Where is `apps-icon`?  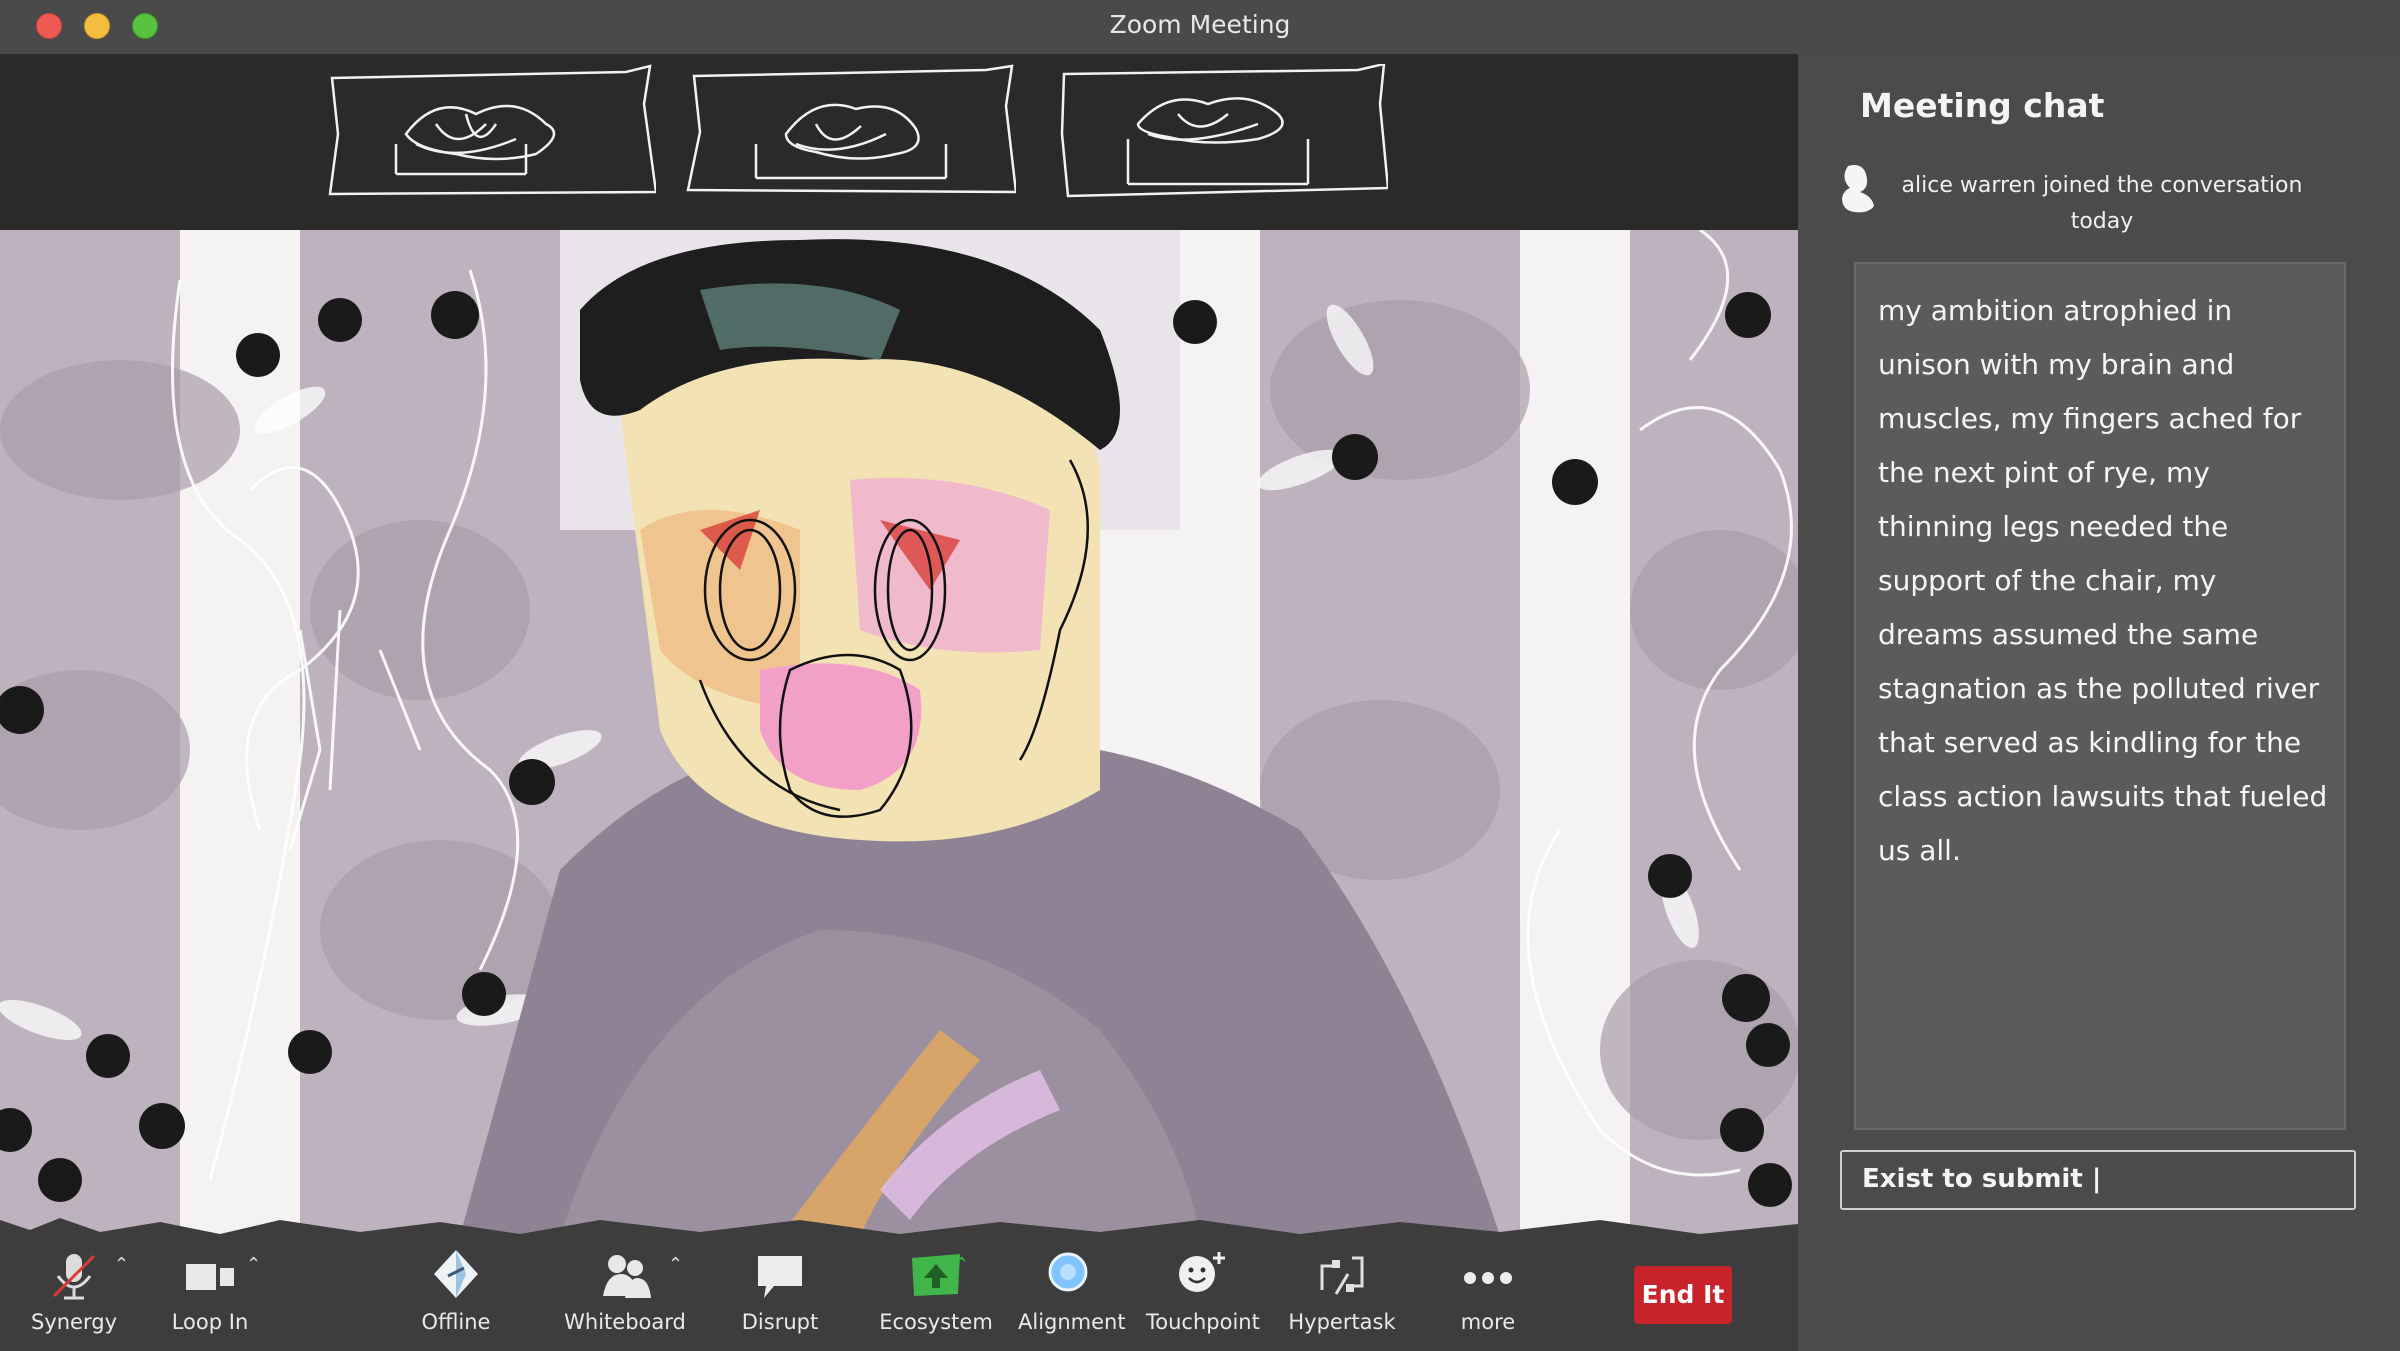
apps-icon is located at coordinates (1342, 1275).